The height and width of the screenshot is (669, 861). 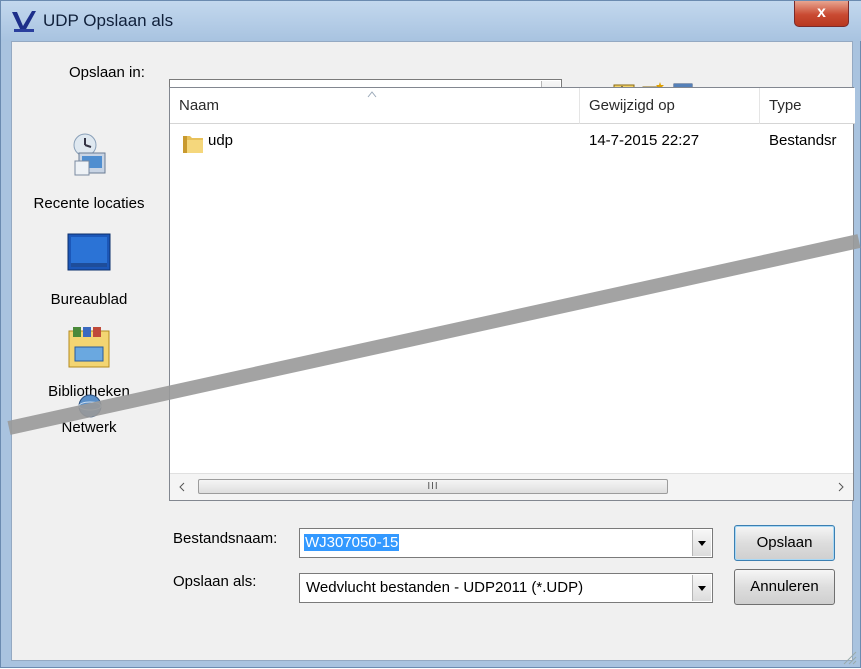 What do you see at coordinates (632, 105) in the screenshot?
I see `column-header-label: Gewijzigd op` at bounding box center [632, 105].